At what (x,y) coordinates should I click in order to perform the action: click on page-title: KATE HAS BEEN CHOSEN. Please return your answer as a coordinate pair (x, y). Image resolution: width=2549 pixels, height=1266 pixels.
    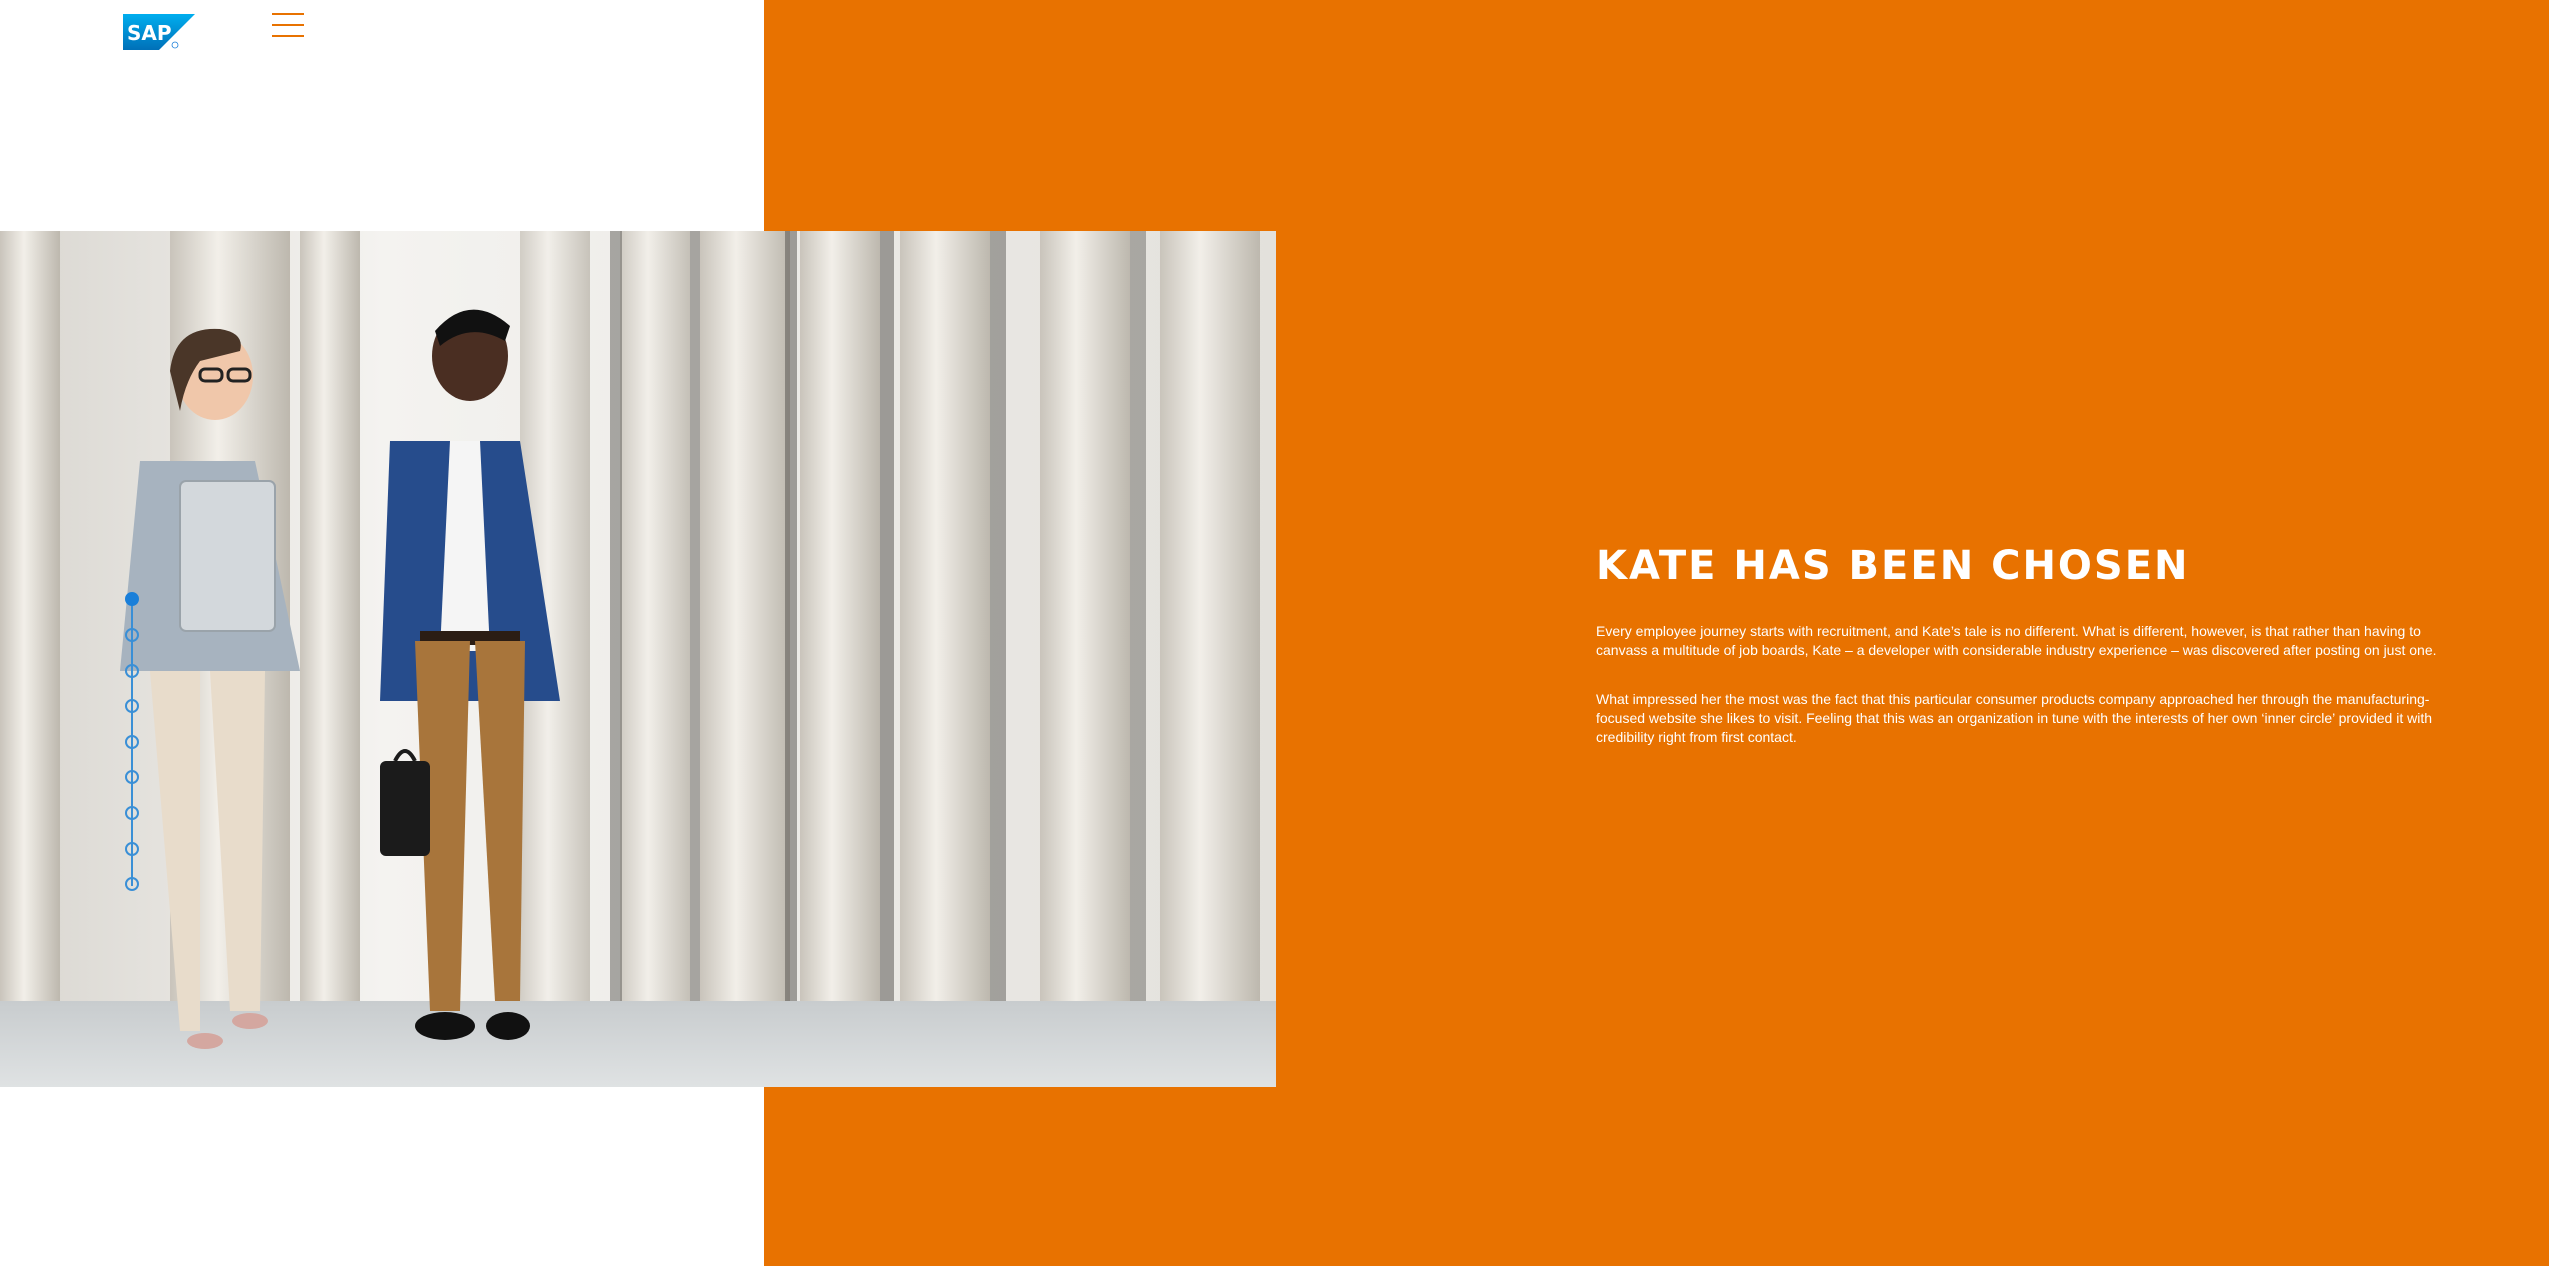
    Looking at the image, I should click on (1893, 566).